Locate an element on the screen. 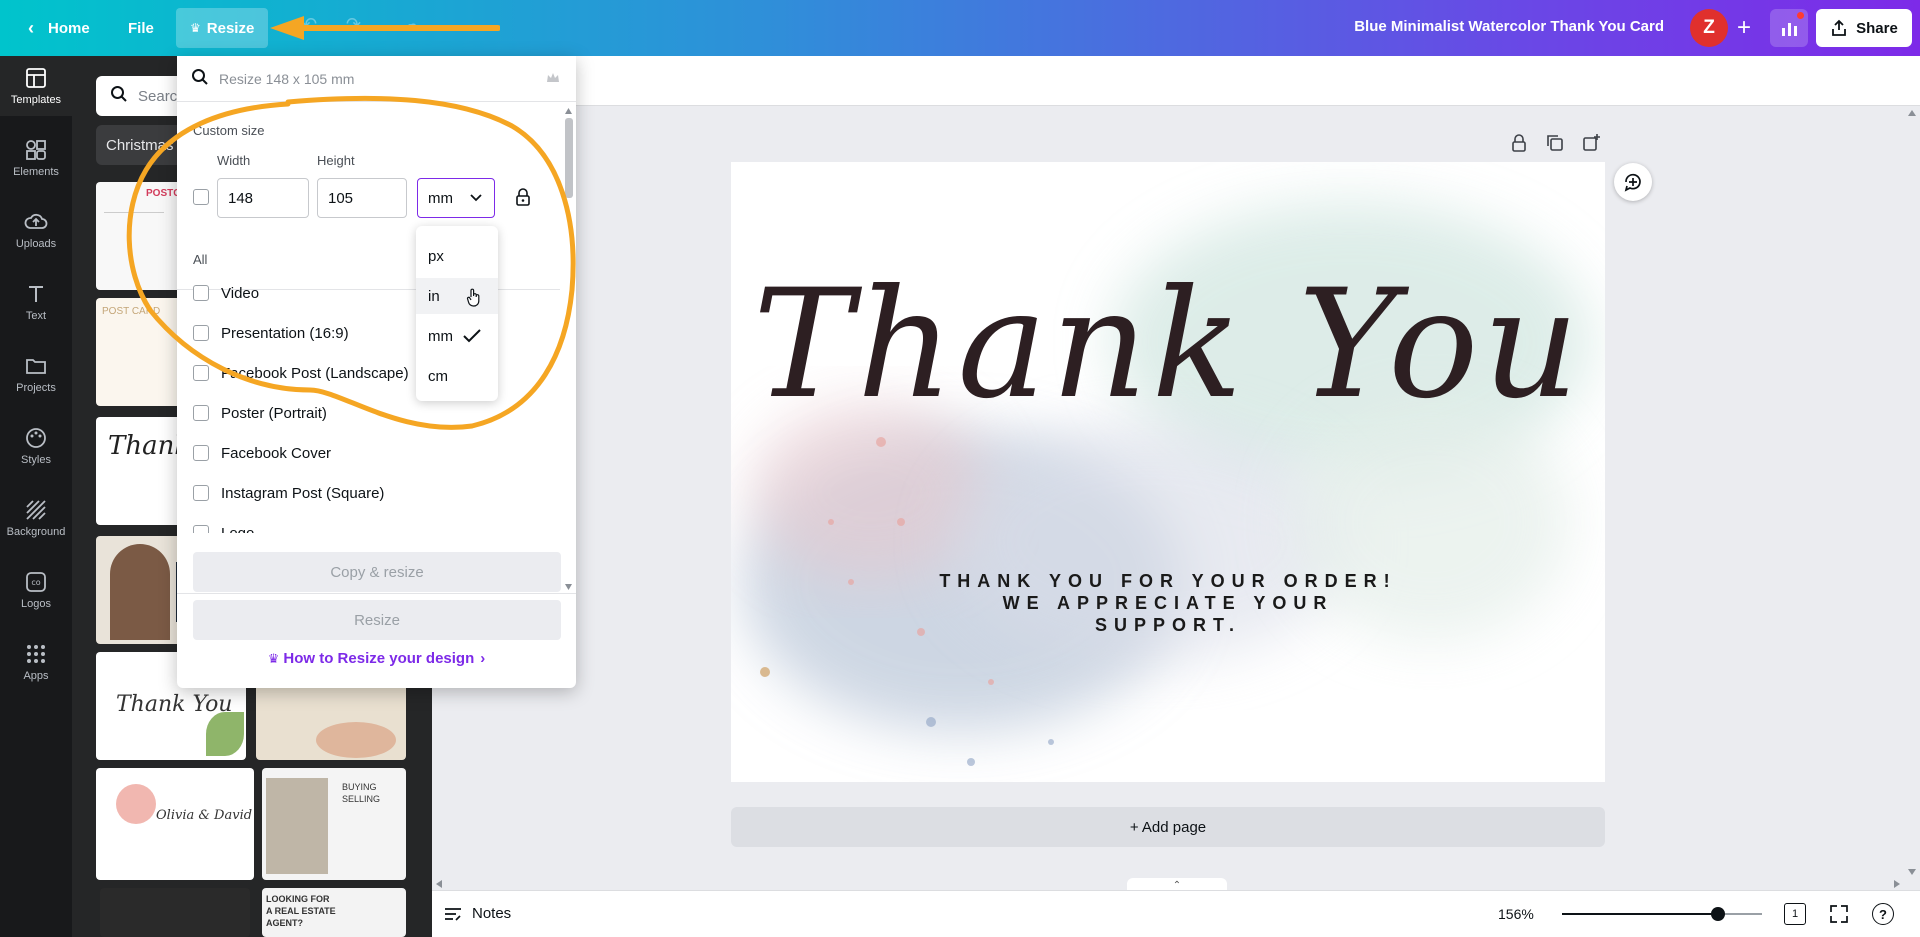  rail-label: Logos is located at coordinates (36, 604).